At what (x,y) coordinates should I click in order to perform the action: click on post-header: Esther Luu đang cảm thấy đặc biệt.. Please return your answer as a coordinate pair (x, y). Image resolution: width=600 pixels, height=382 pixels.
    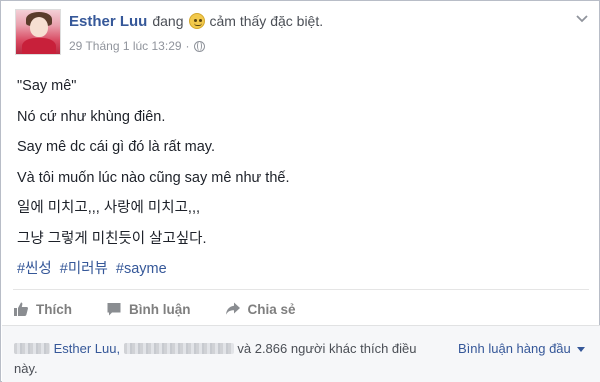
    Looking at the image, I should click on (196, 21).